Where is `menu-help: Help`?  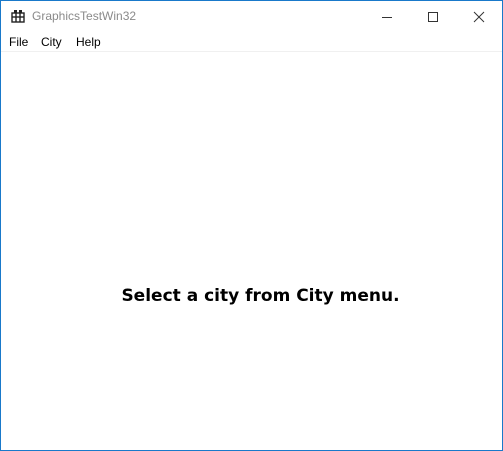 menu-help: Help is located at coordinates (88, 42).